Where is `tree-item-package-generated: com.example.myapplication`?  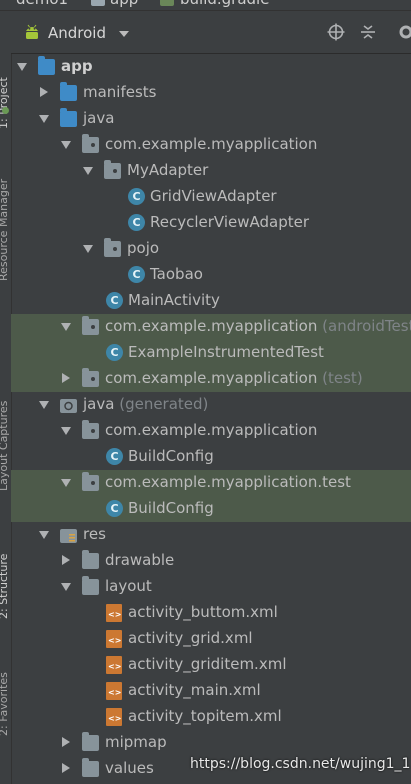
tree-item-package-generated: com.example.myapplication is located at coordinates (211, 431).